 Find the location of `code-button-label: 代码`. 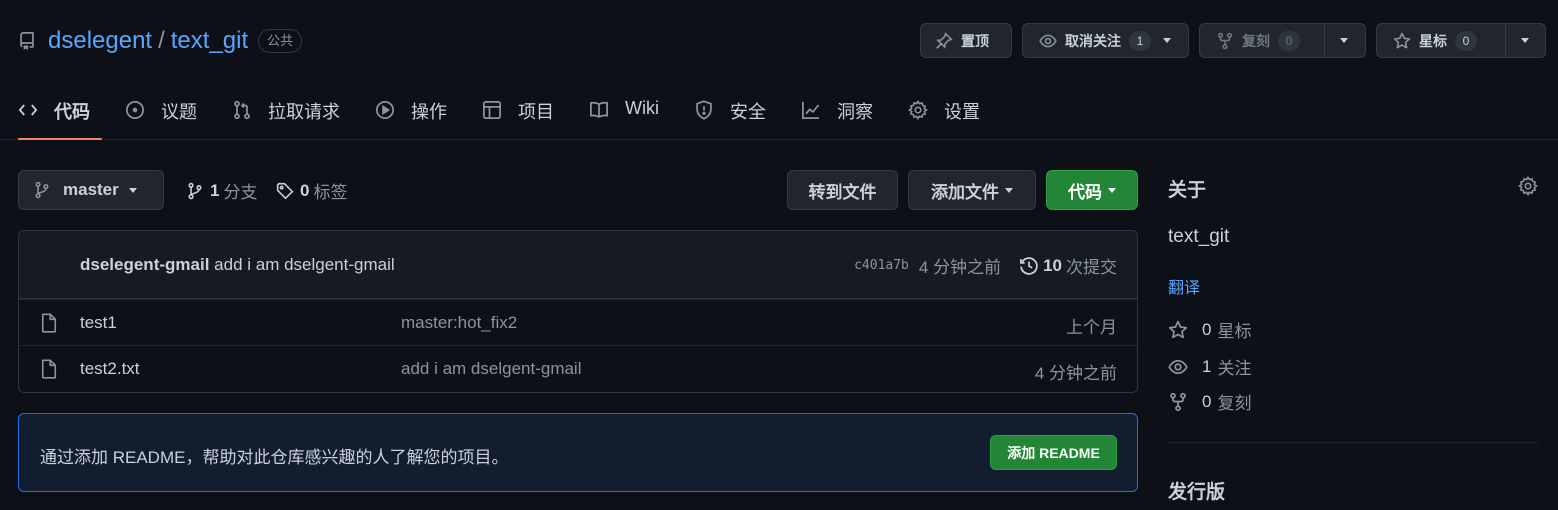

code-button-label: 代码 is located at coordinates (1085, 192).